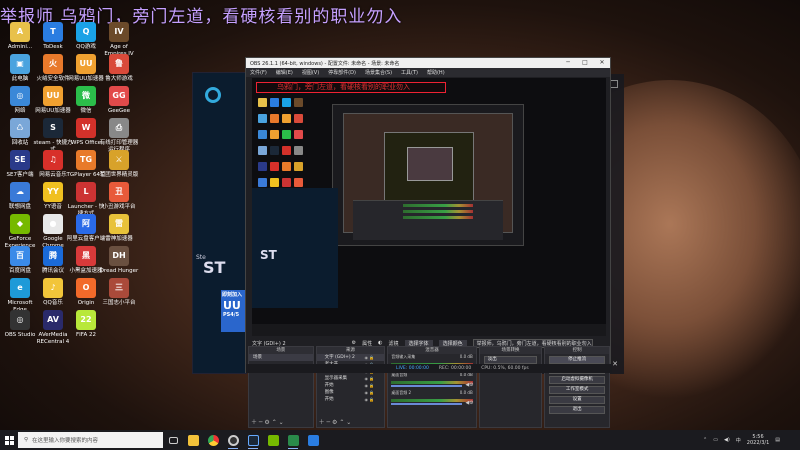  I want to click on network-icon: ▭, so click(715, 440).